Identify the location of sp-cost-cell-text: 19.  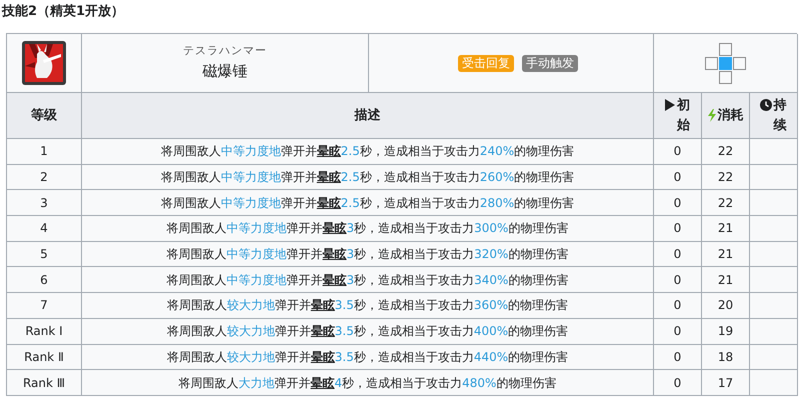
(726, 331).